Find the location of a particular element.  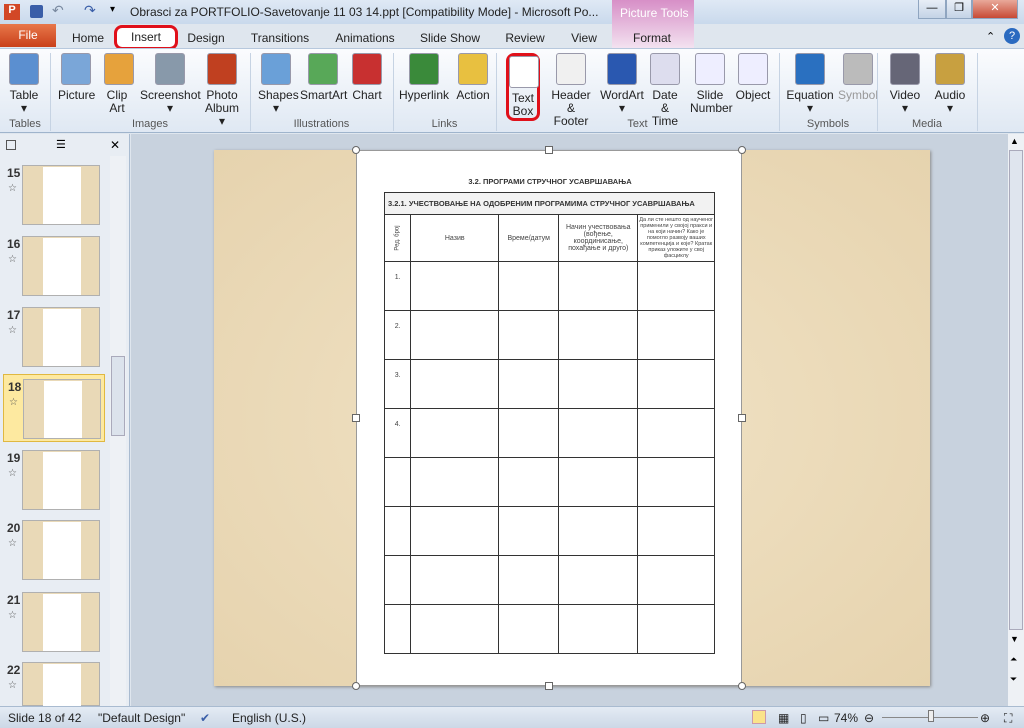

slide-thumbnail-18: 18 ☆ is located at coordinates (54, 408).